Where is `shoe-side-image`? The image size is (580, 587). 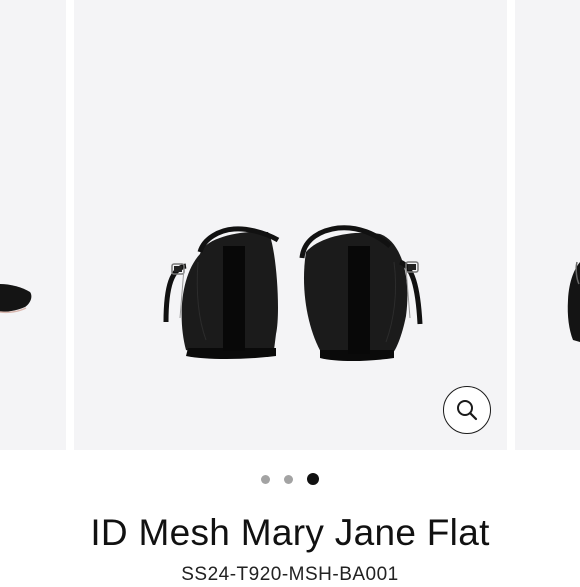 shoe-side-image is located at coordinates (16, 299).